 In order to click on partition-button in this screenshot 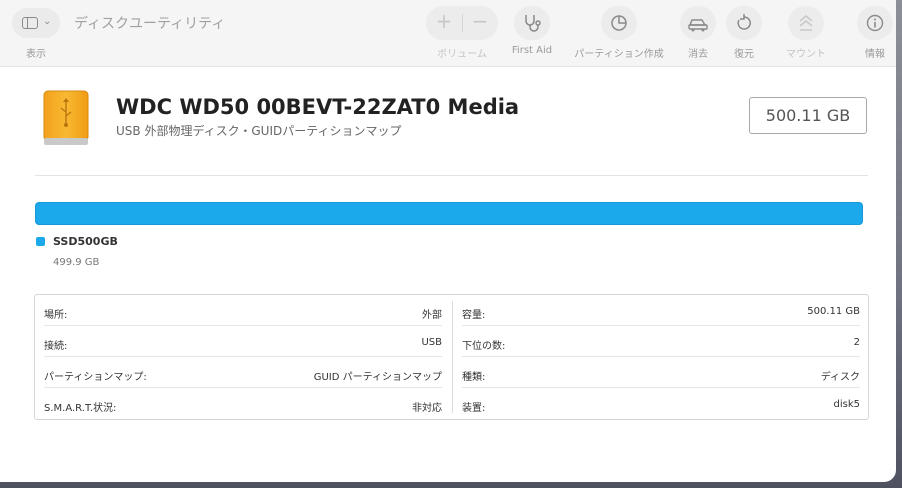, I will do `click(619, 23)`.